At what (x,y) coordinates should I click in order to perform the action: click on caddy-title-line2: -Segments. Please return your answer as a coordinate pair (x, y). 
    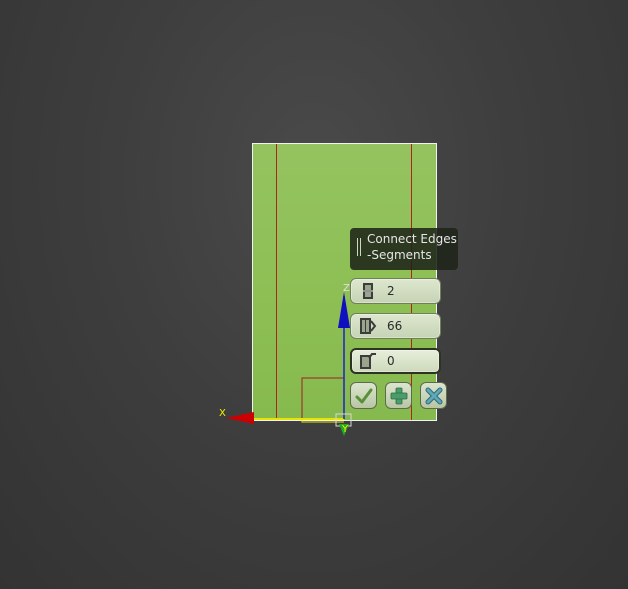
    Looking at the image, I should click on (399, 255).